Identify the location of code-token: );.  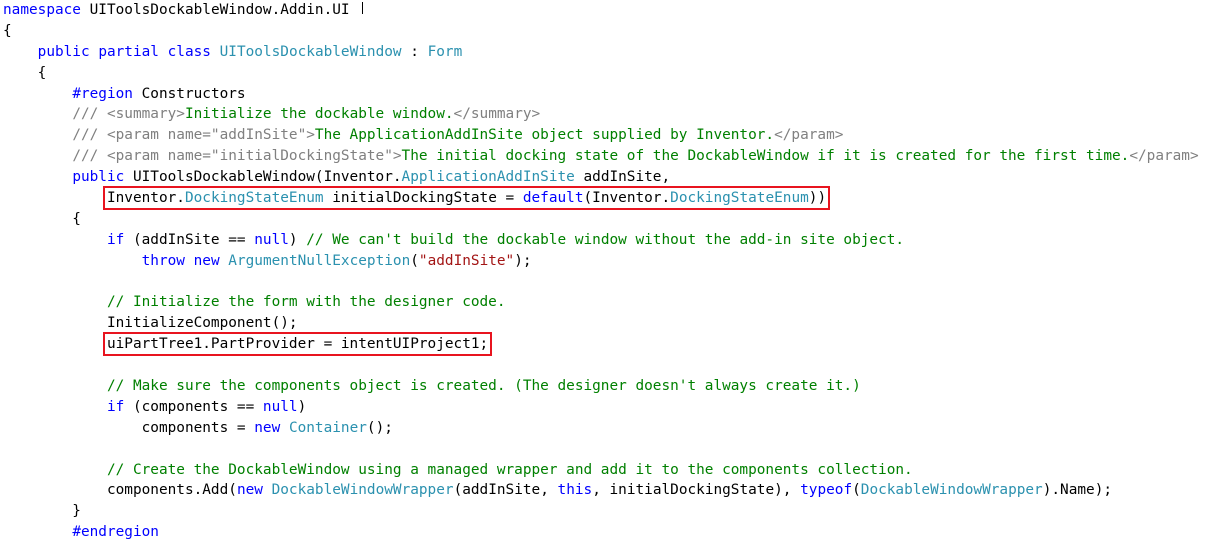
(523, 260).